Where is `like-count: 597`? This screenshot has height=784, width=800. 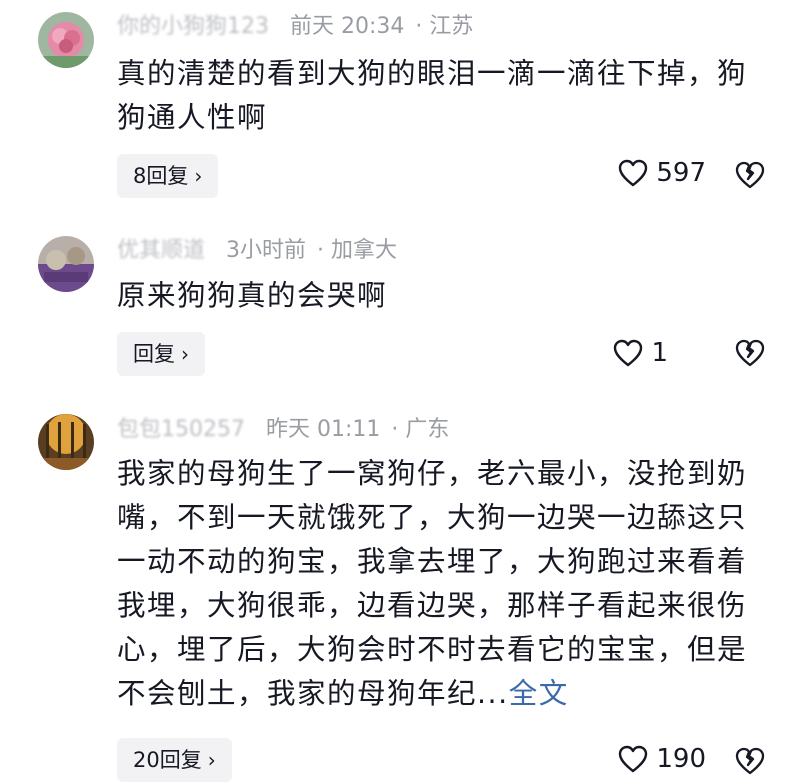 like-count: 597 is located at coordinates (681, 173).